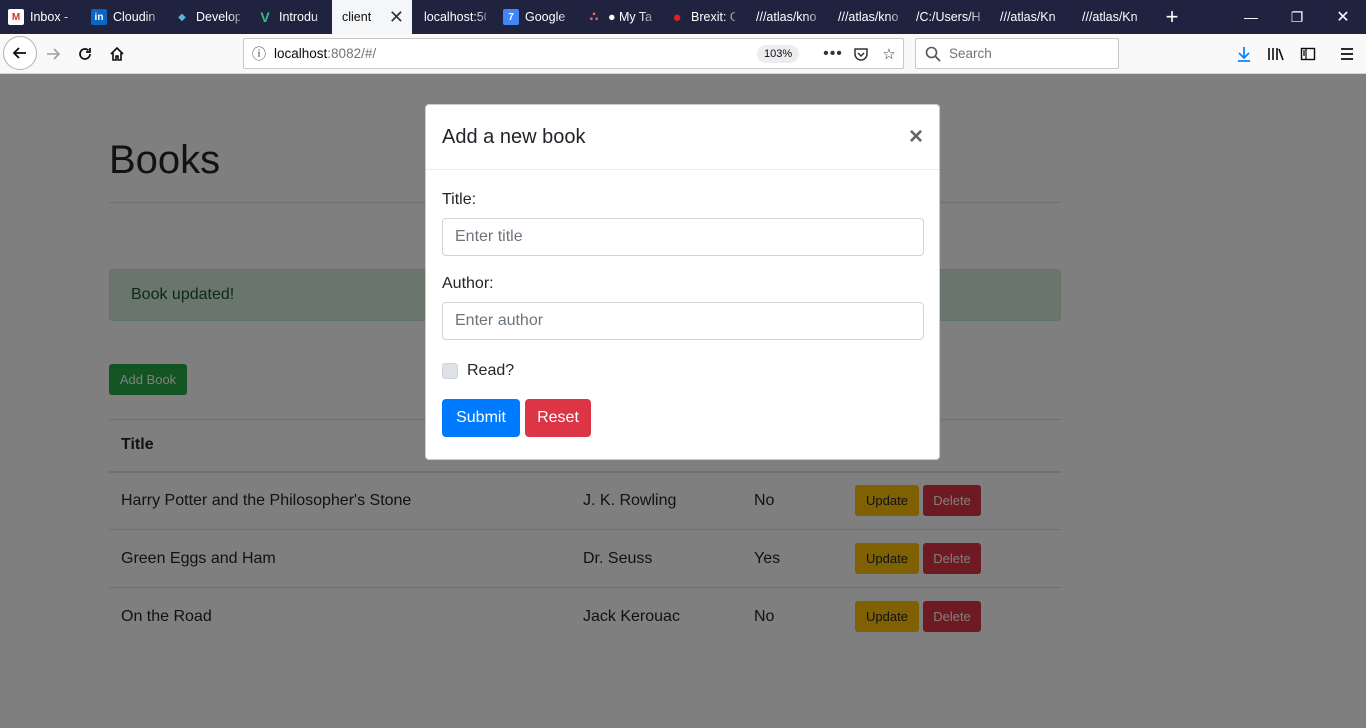 This screenshot has height=728, width=1366. Describe the element at coordinates (41, 17) in the screenshot. I see `tab-inbox: M Inbox -` at that location.